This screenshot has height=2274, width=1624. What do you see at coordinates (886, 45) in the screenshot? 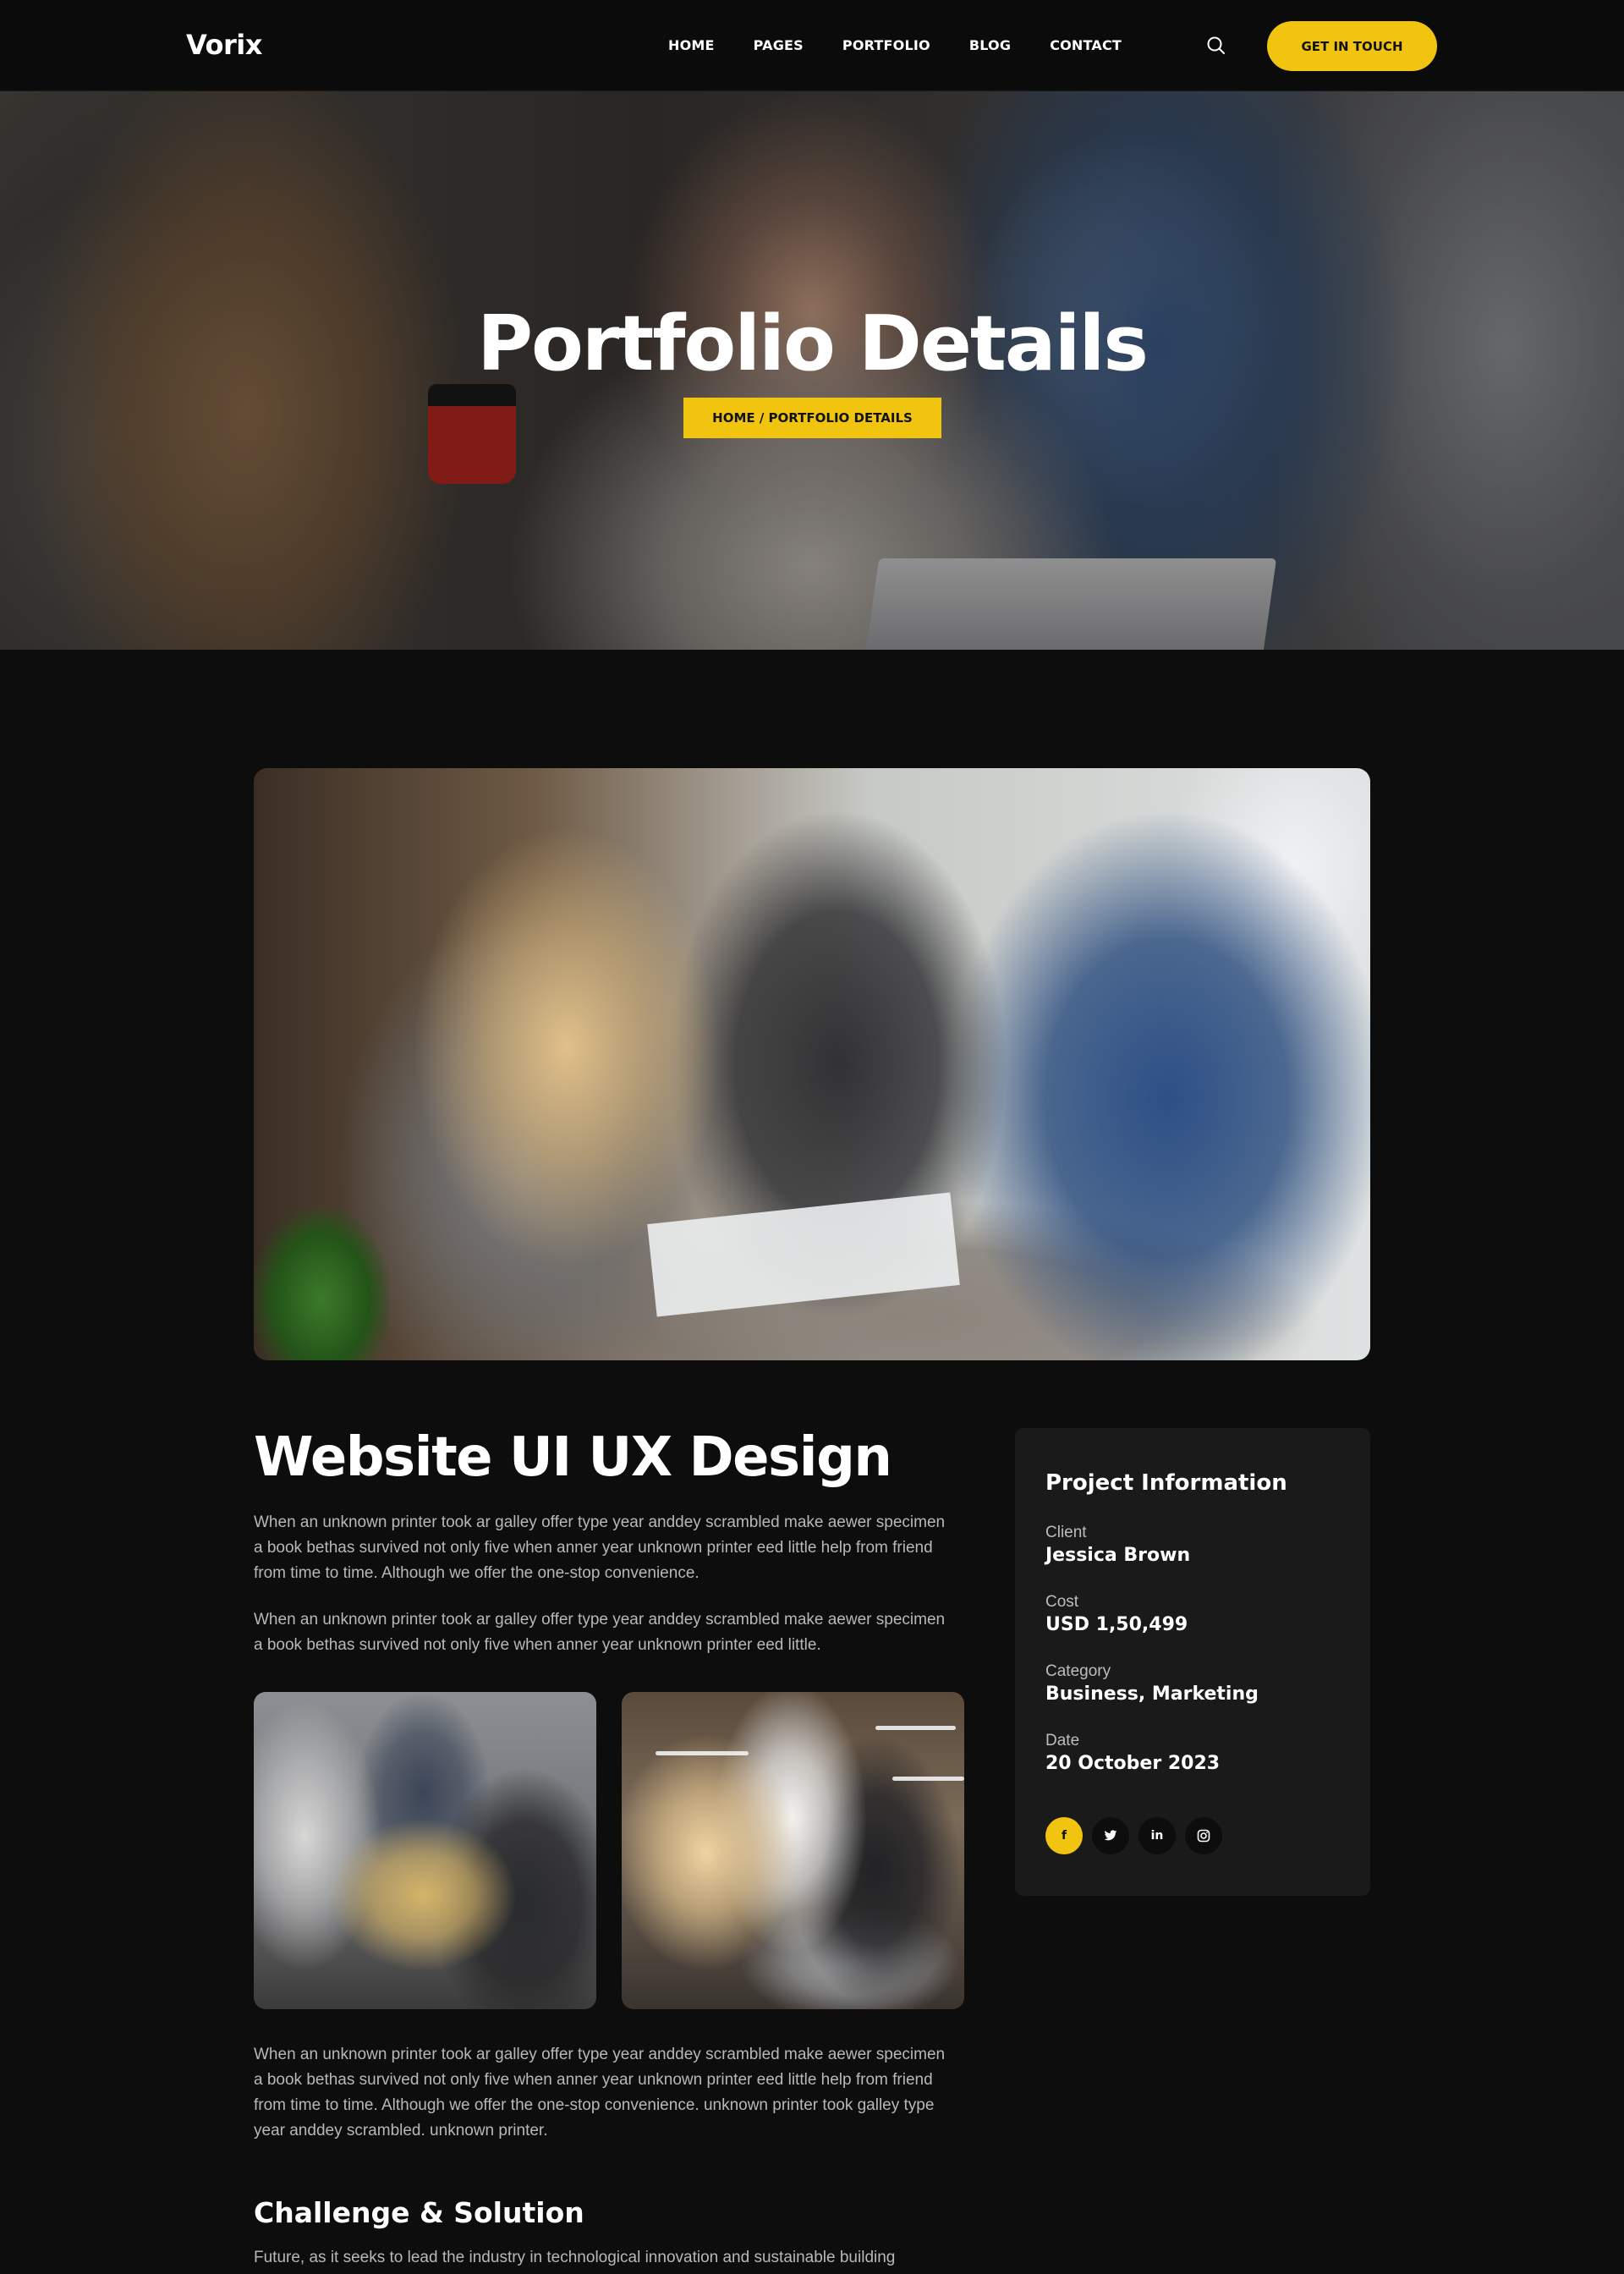
I see `nav-portfolio: PORTFOLIO` at bounding box center [886, 45].